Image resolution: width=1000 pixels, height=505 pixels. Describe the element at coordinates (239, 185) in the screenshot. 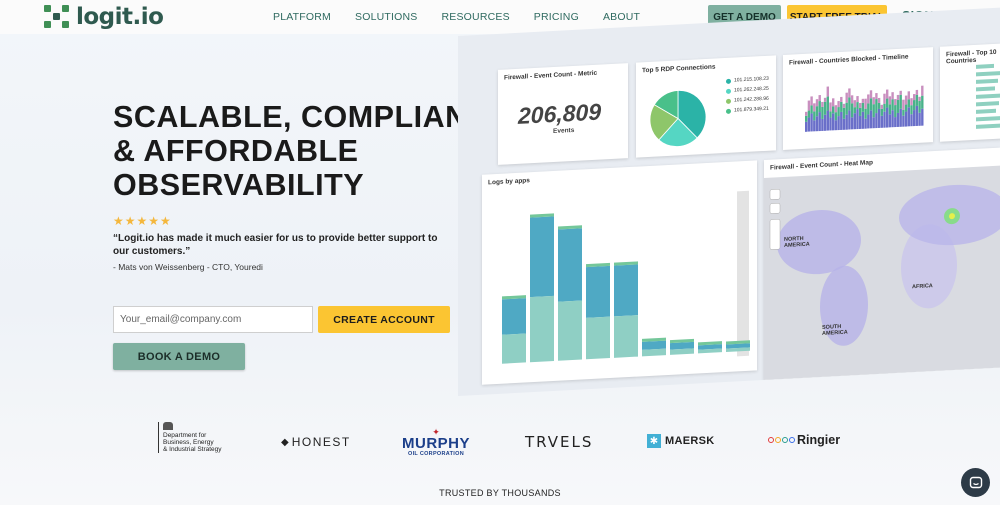

I see `hero-title-line3: OBSERVABILITY` at that location.